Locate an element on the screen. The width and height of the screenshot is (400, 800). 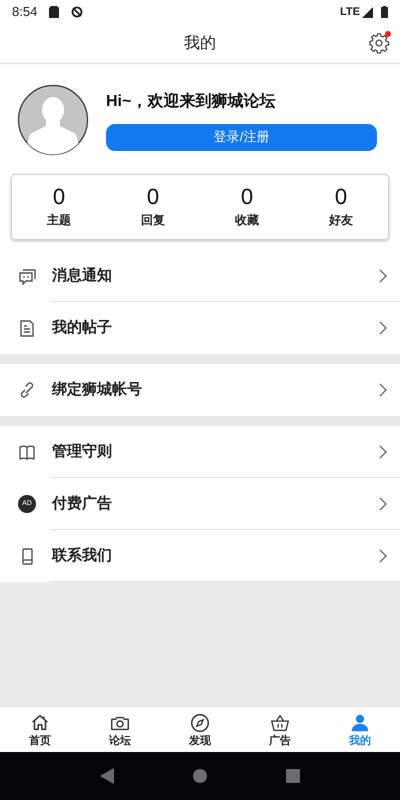
tab-button: 广告 is located at coordinates (280, 729).